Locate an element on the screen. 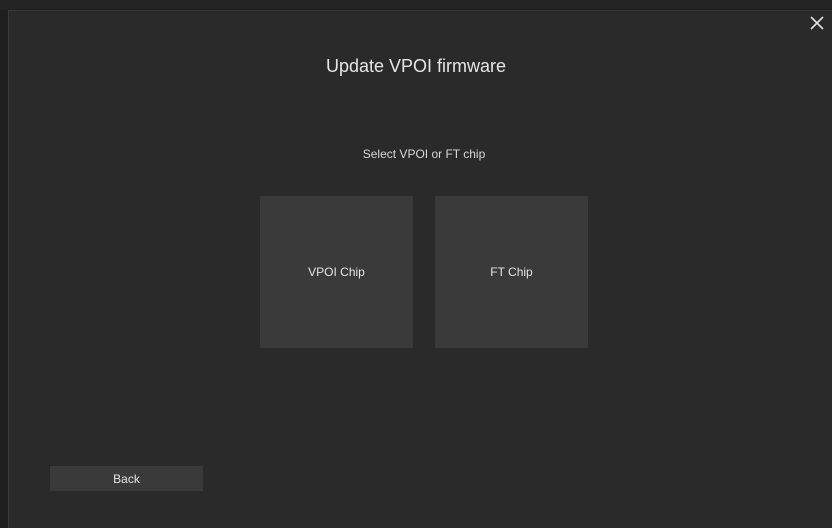 The image size is (832, 528). back-button: Back is located at coordinates (126, 478).